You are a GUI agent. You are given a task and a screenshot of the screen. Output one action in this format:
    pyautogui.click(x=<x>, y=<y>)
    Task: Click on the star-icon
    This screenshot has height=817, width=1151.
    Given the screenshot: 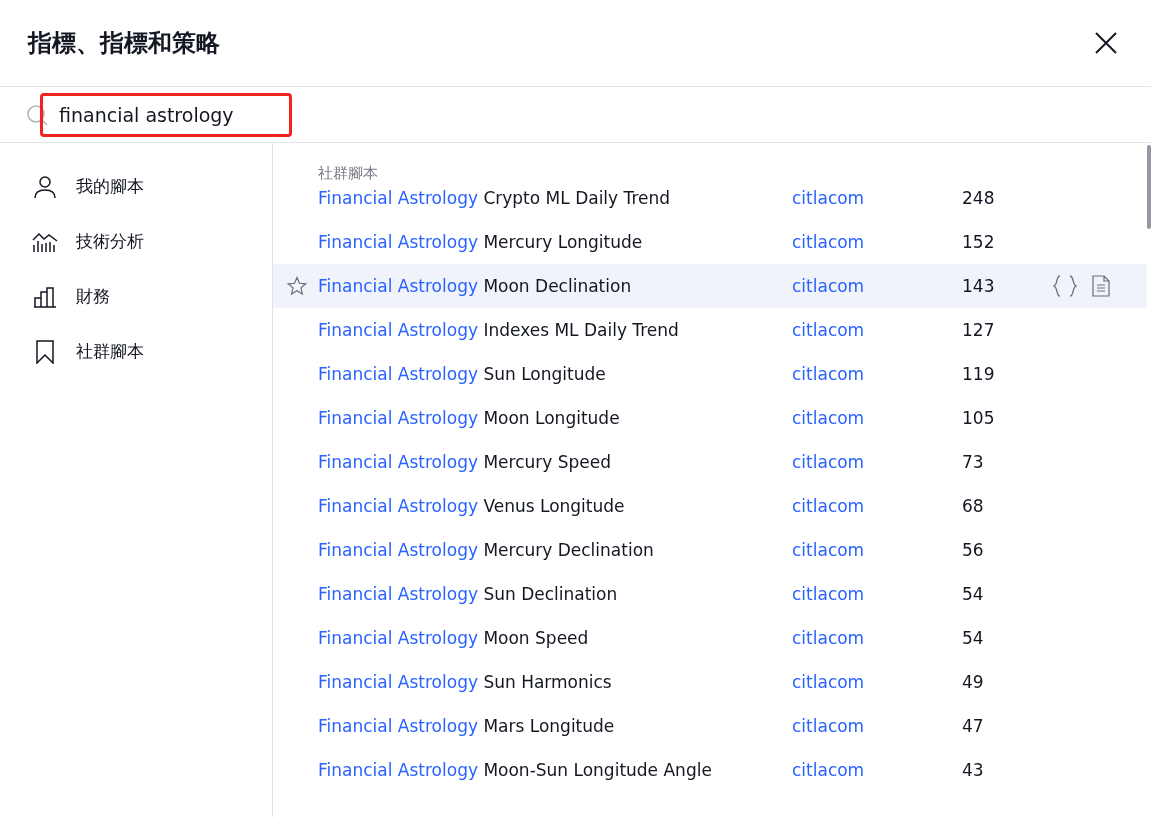 What is the action you would take?
    pyautogui.click(x=296, y=286)
    